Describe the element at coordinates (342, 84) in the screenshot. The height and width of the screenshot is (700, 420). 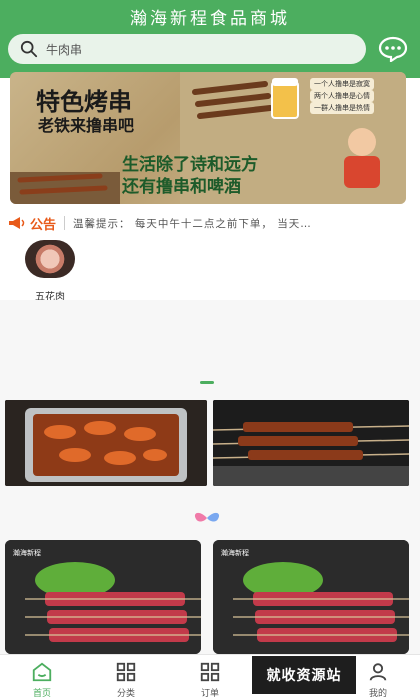
I see `banner-note: 一个人撸串是寂寞` at that location.